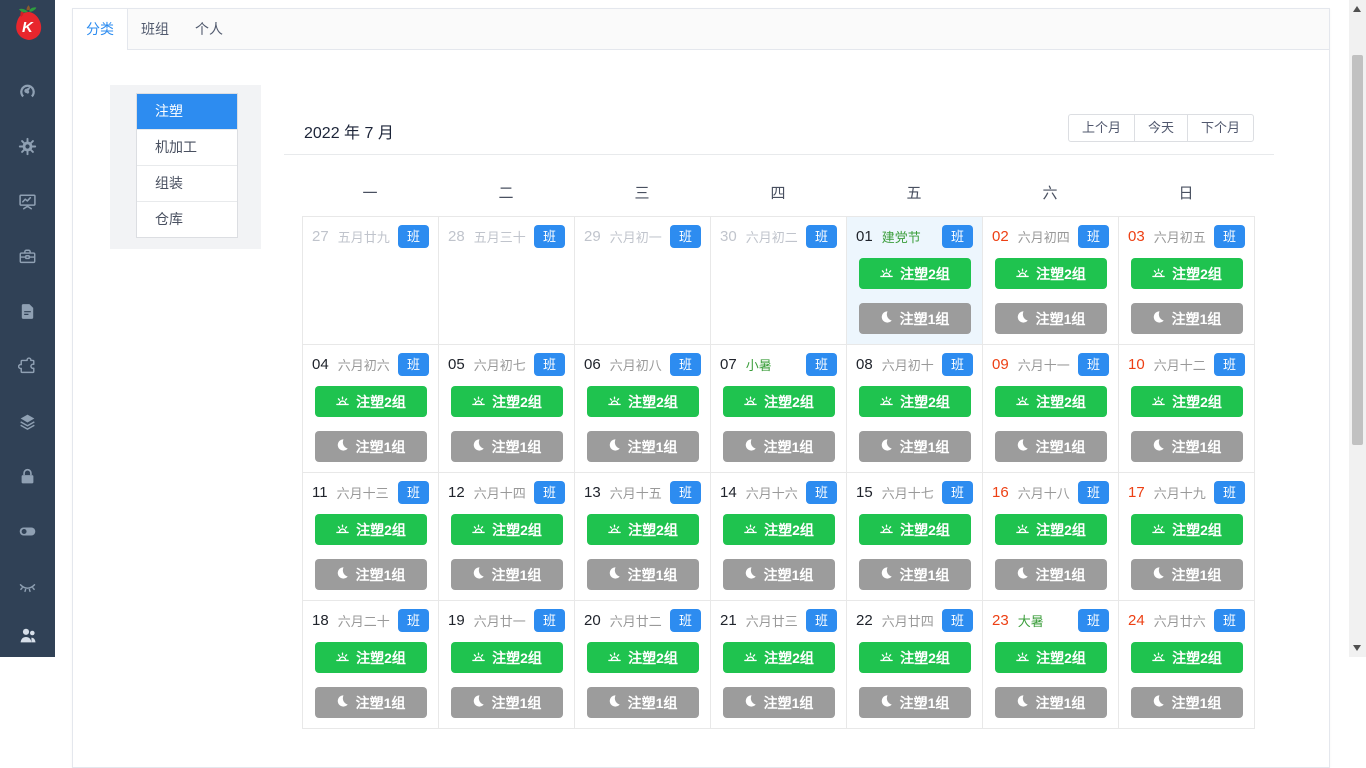 This screenshot has width=1366, height=768. What do you see at coordinates (27, 531) in the screenshot?
I see `sidebar-item-switch` at bounding box center [27, 531].